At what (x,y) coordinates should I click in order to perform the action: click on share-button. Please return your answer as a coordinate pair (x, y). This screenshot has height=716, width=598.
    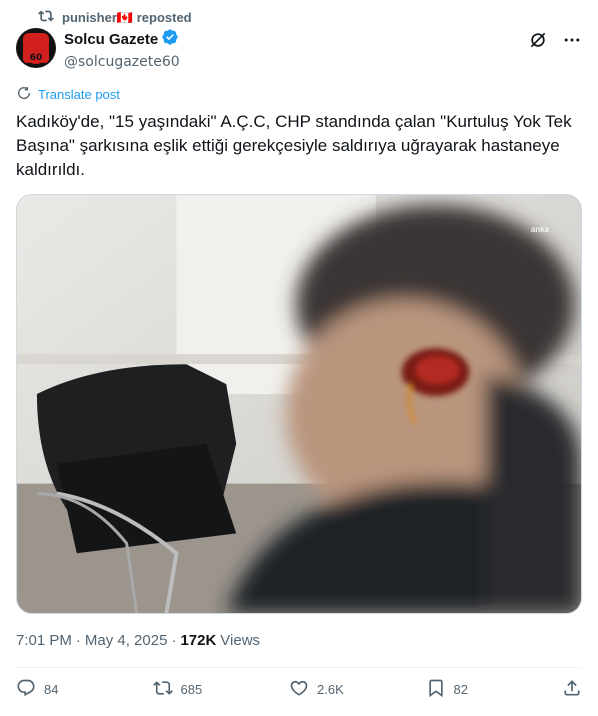
    Looking at the image, I should click on (572, 689).